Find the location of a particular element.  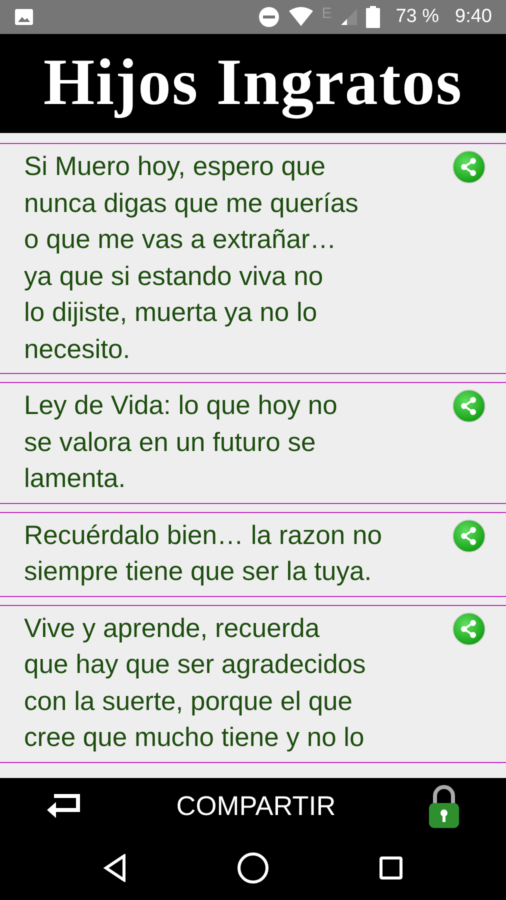

app-title: Hijos Ingratos is located at coordinates (253, 83).